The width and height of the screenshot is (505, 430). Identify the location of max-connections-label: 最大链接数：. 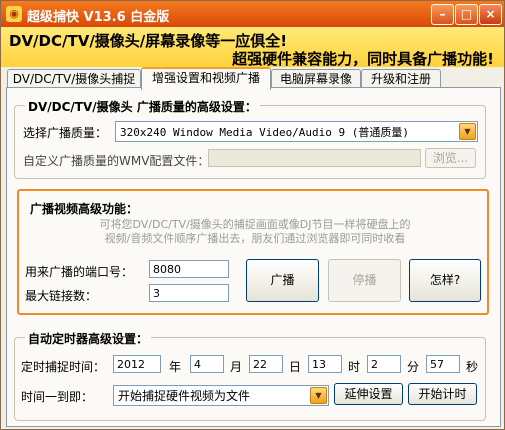
(61, 296).